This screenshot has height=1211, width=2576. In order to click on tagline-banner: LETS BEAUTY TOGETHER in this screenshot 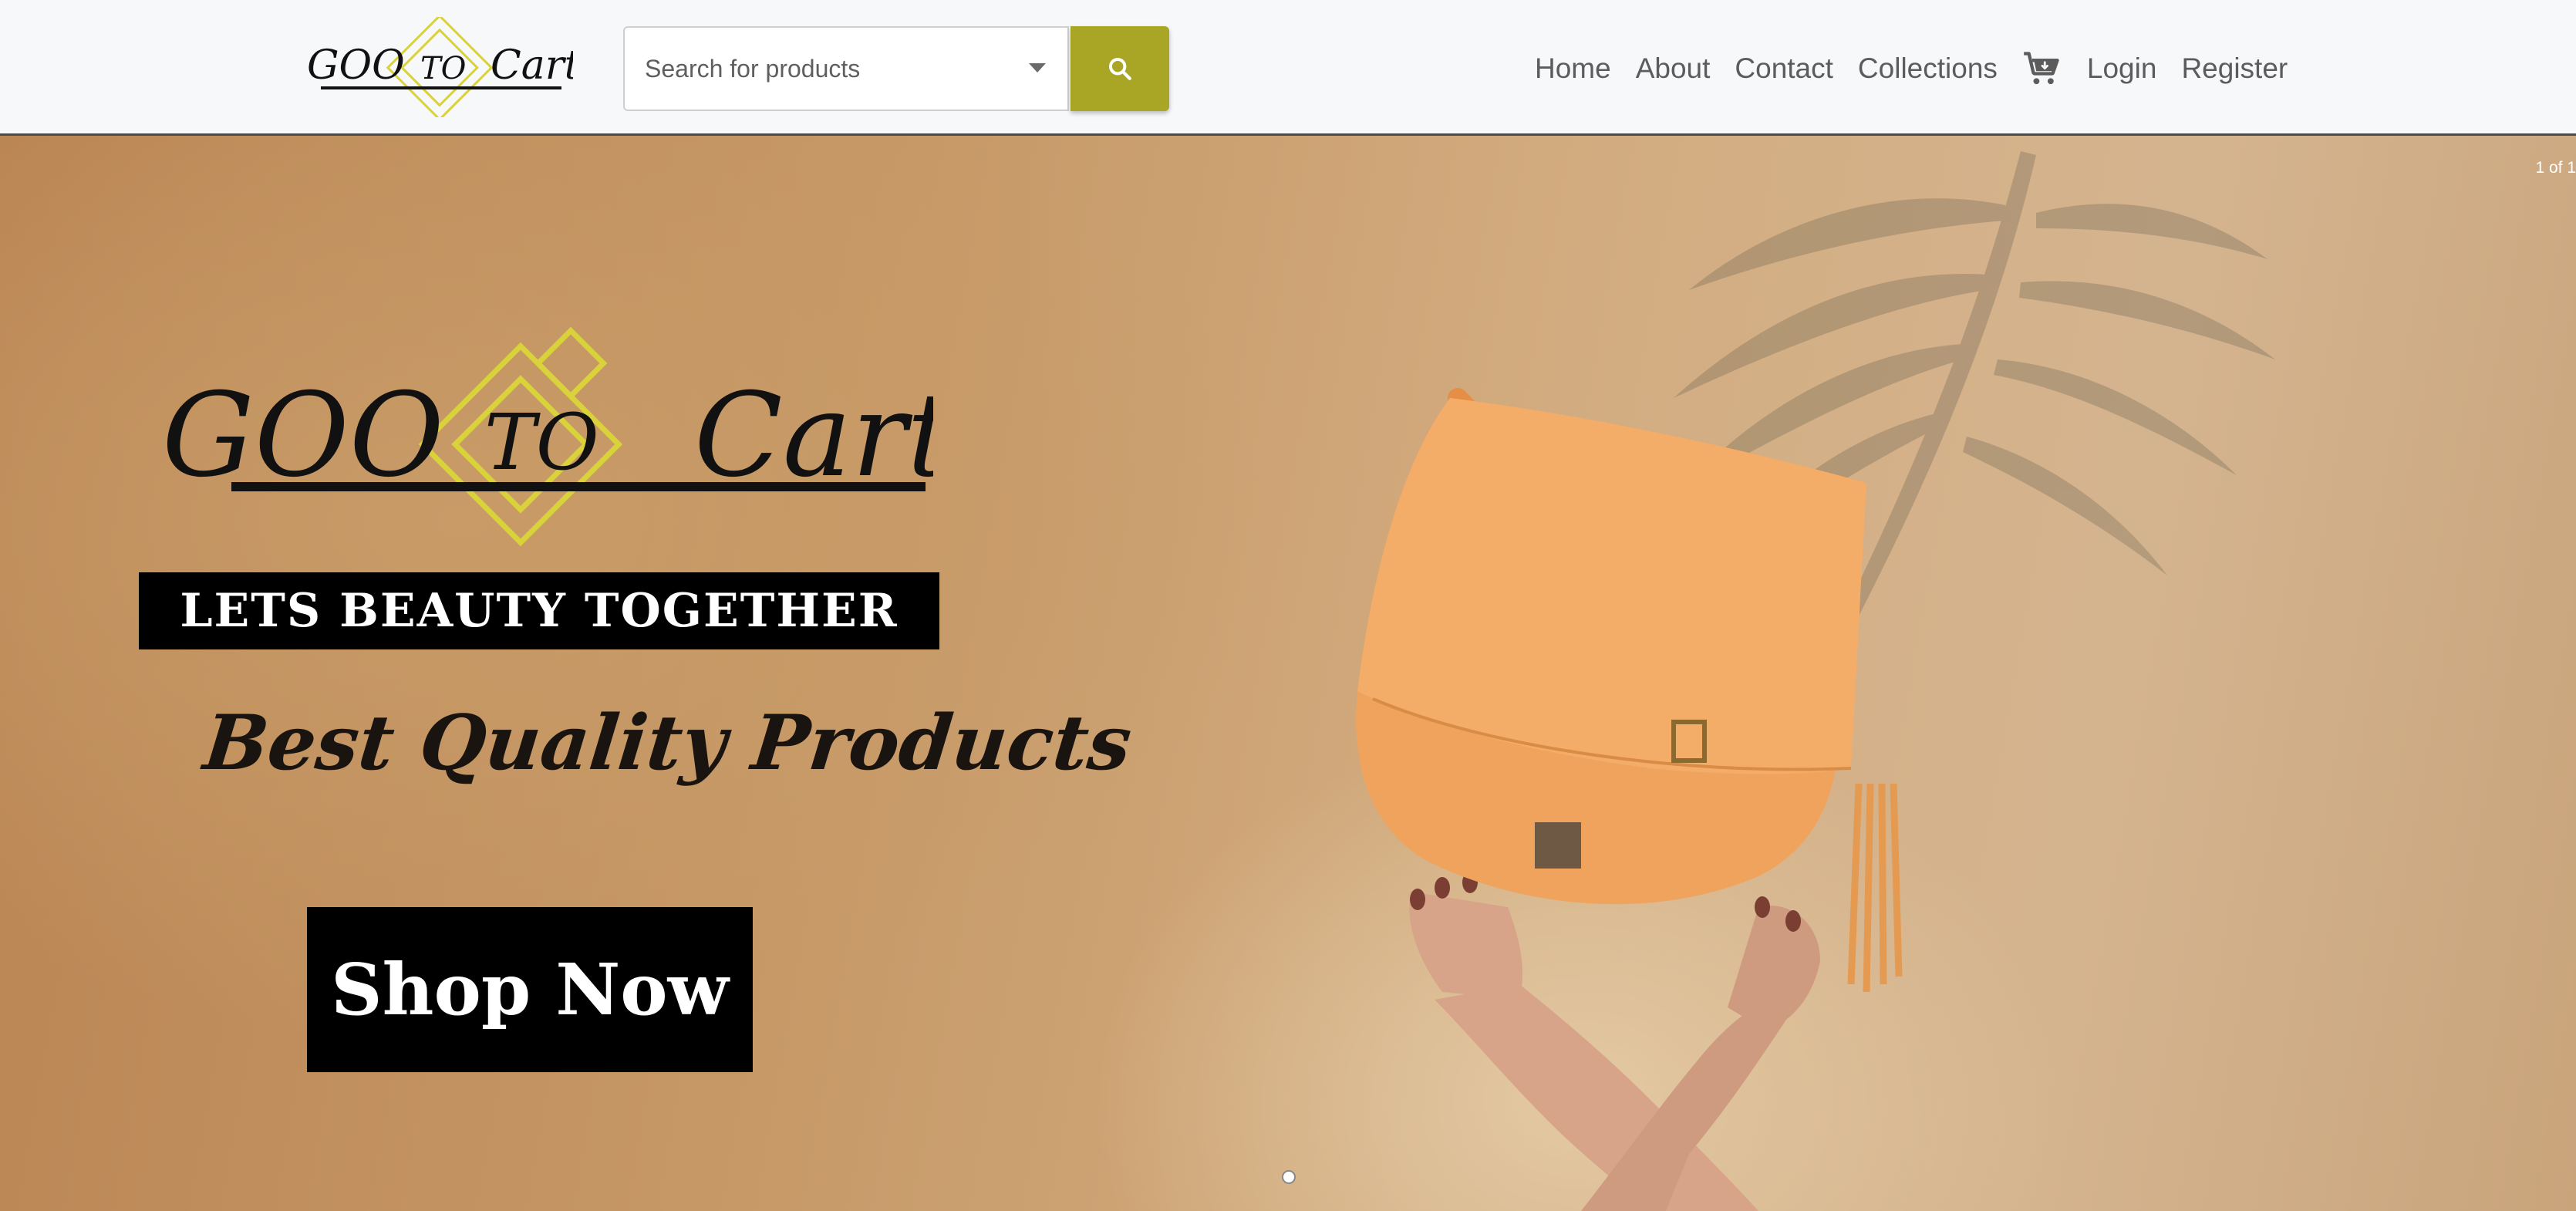, I will do `click(539, 611)`.